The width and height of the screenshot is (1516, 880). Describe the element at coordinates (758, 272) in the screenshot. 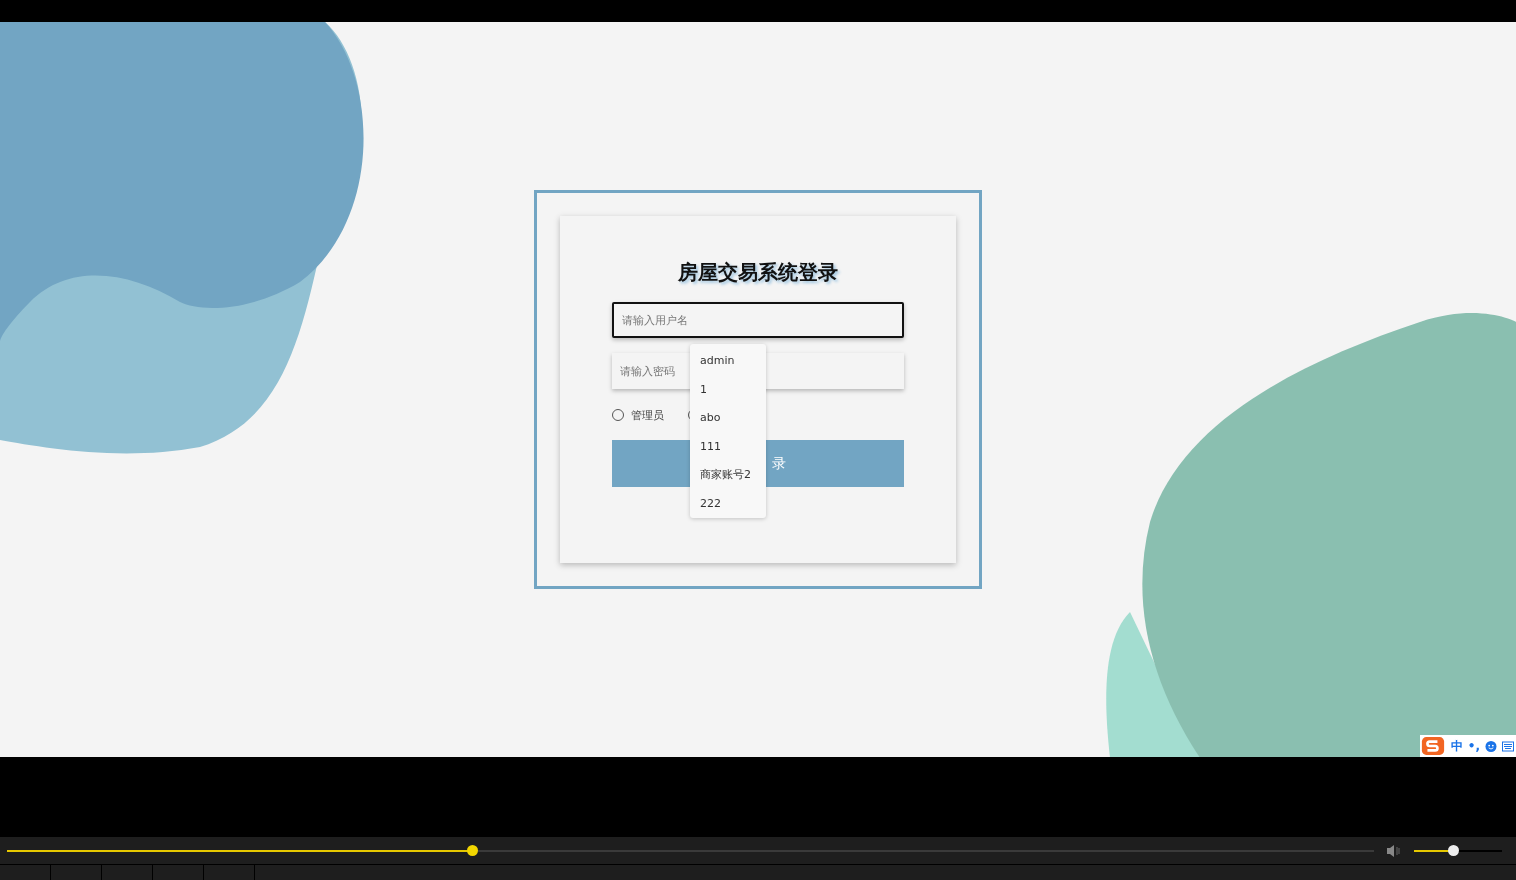

I see `login-title: 房屋交易系统登录` at that location.